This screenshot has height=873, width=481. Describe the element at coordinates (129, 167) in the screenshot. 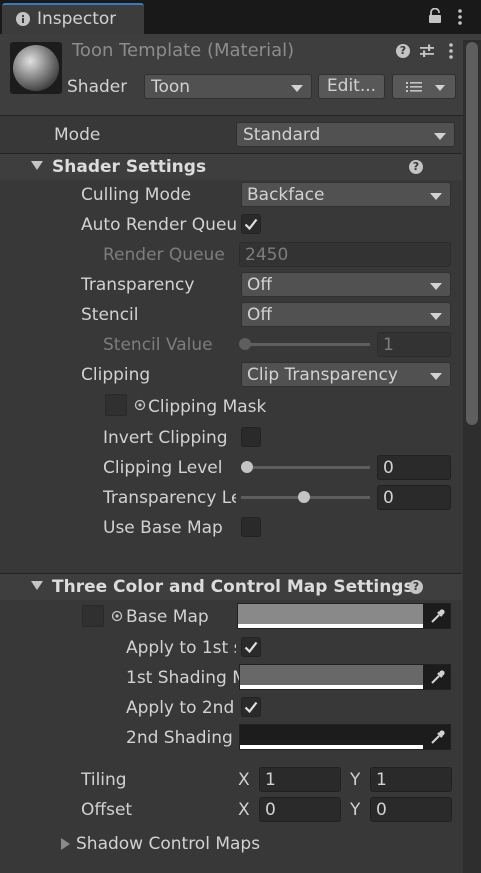

I see `shader-settings-title: Shader Settings` at that location.